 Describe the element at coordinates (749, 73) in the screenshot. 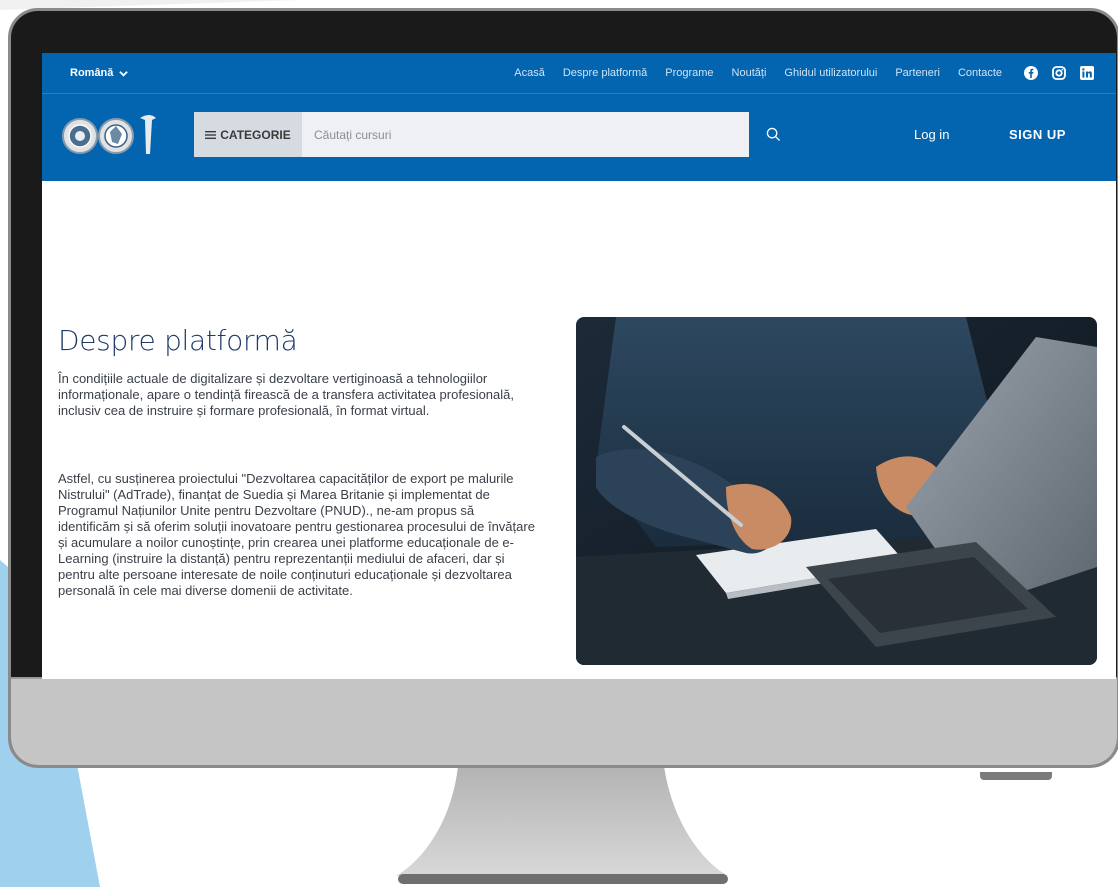

I see `nav-link-news: Noutăți` at that location.